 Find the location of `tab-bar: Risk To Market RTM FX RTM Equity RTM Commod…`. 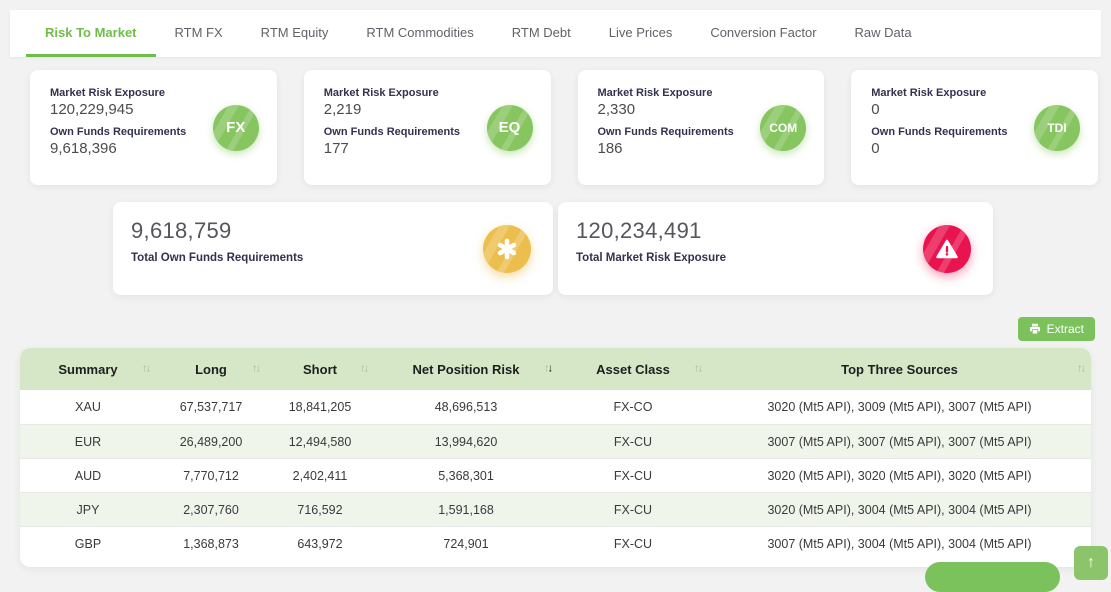

tab-bar: Risk To Market RTM FX RTM Equity RTM Commod… is located at coordinates (555, 33).